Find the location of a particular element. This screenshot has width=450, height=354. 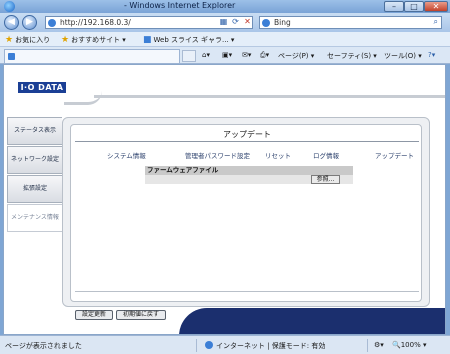

zoom-icon: 🔍 is located at coordinates (396, 345).